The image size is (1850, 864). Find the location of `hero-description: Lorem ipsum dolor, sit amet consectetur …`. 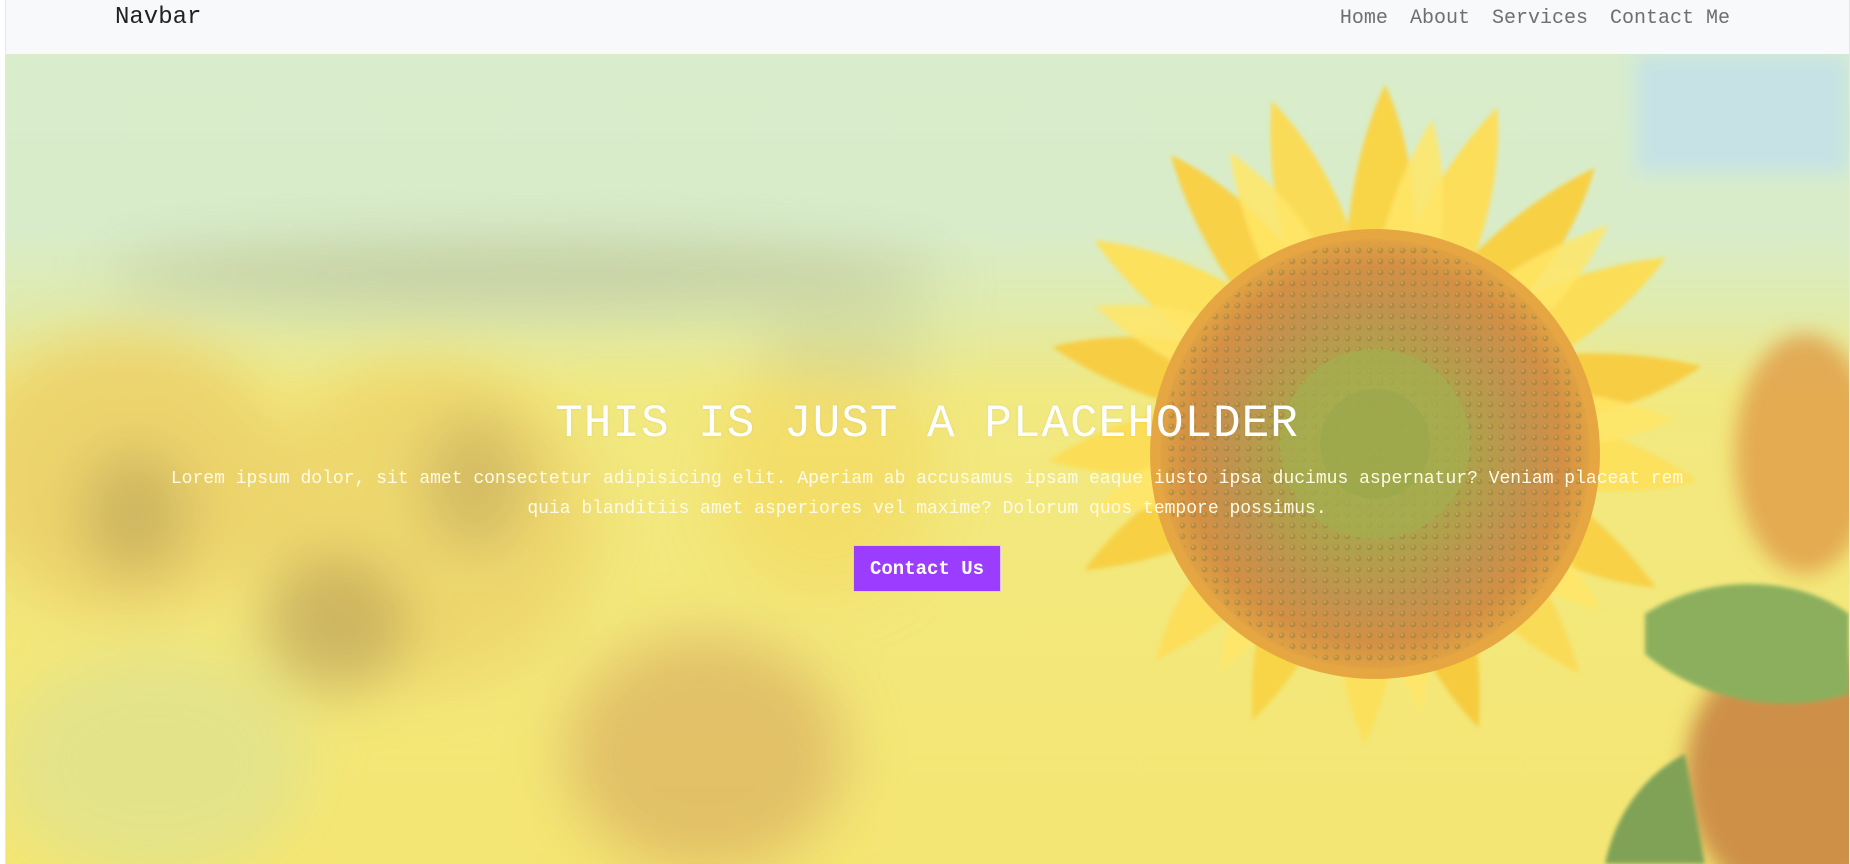

hero-description: Lorem ipsum dolor, sit amet consectetur … is located at coordinates (927, 494).